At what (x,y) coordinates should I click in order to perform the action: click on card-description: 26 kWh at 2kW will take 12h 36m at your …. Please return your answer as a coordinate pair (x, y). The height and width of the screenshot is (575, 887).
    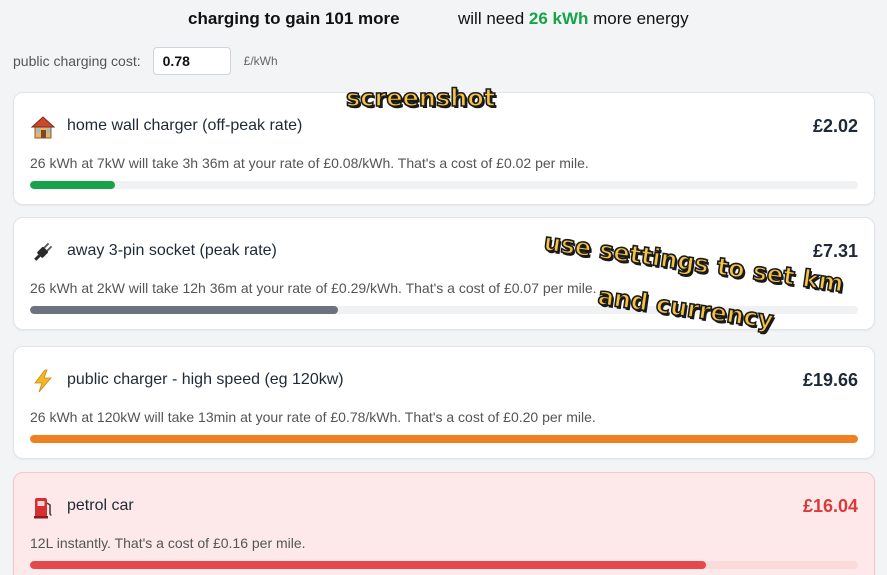
    Looking at the image, I should click on (313, 288).